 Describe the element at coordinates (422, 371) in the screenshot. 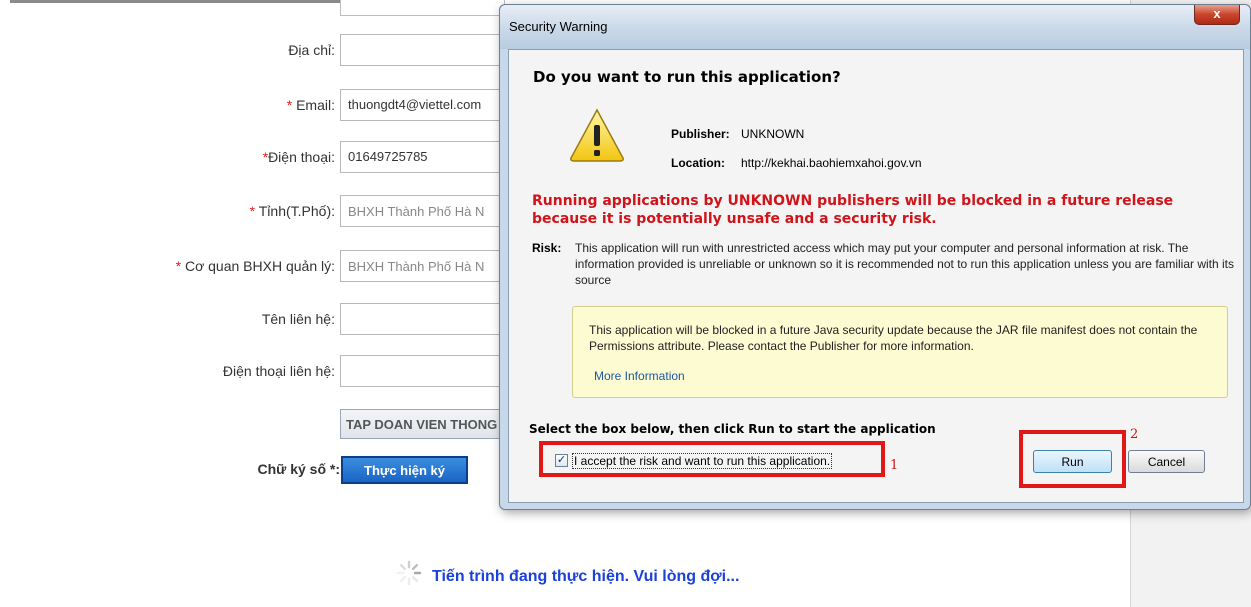

I see `contact-phone-input` at that location.